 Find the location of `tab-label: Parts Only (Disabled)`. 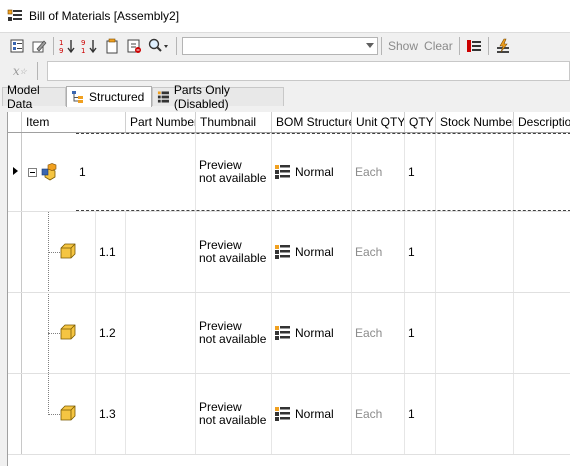

tab-label: Parts Only (Disabled) is located at coordinates (201, 97).